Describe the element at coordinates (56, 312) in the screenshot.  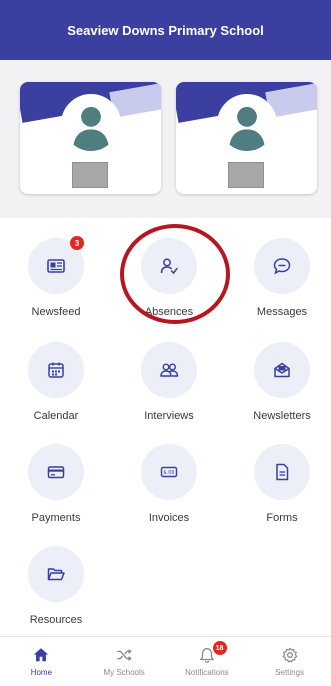
I see `tile-label: Newsfeed` at that location.